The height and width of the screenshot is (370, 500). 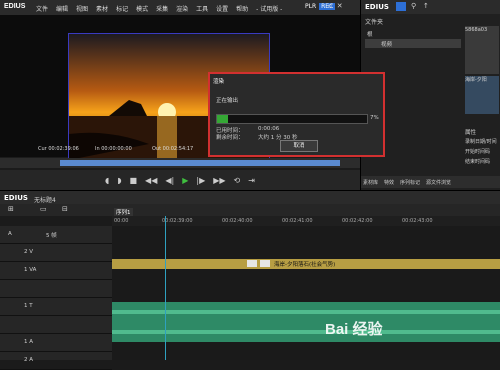 I want to click on step-back-icon: ◀|, so click(x=169, y=180).